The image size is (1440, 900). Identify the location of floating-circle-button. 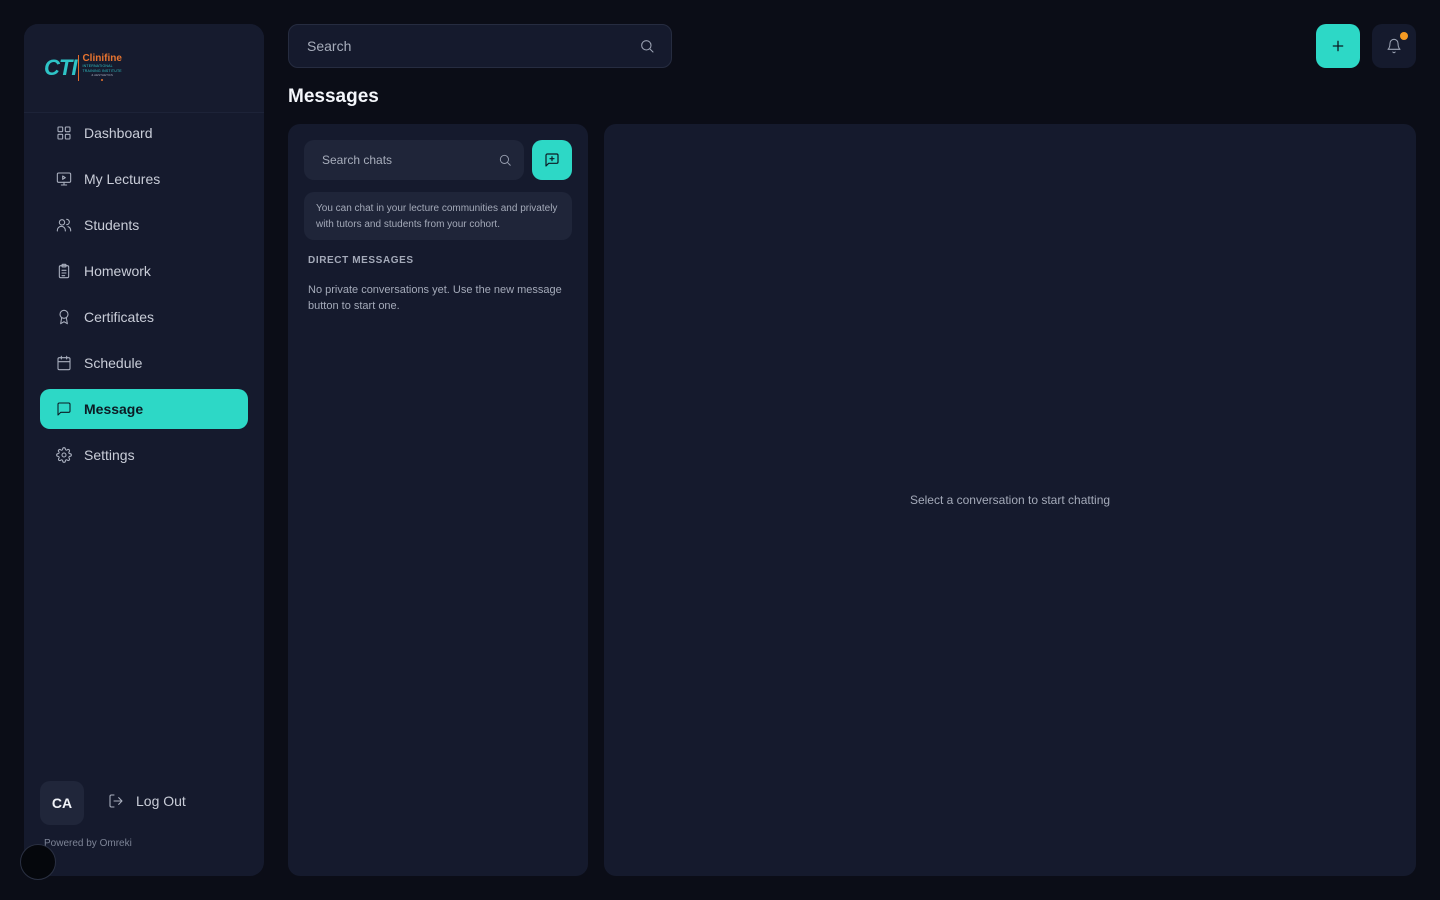
(38, 862).